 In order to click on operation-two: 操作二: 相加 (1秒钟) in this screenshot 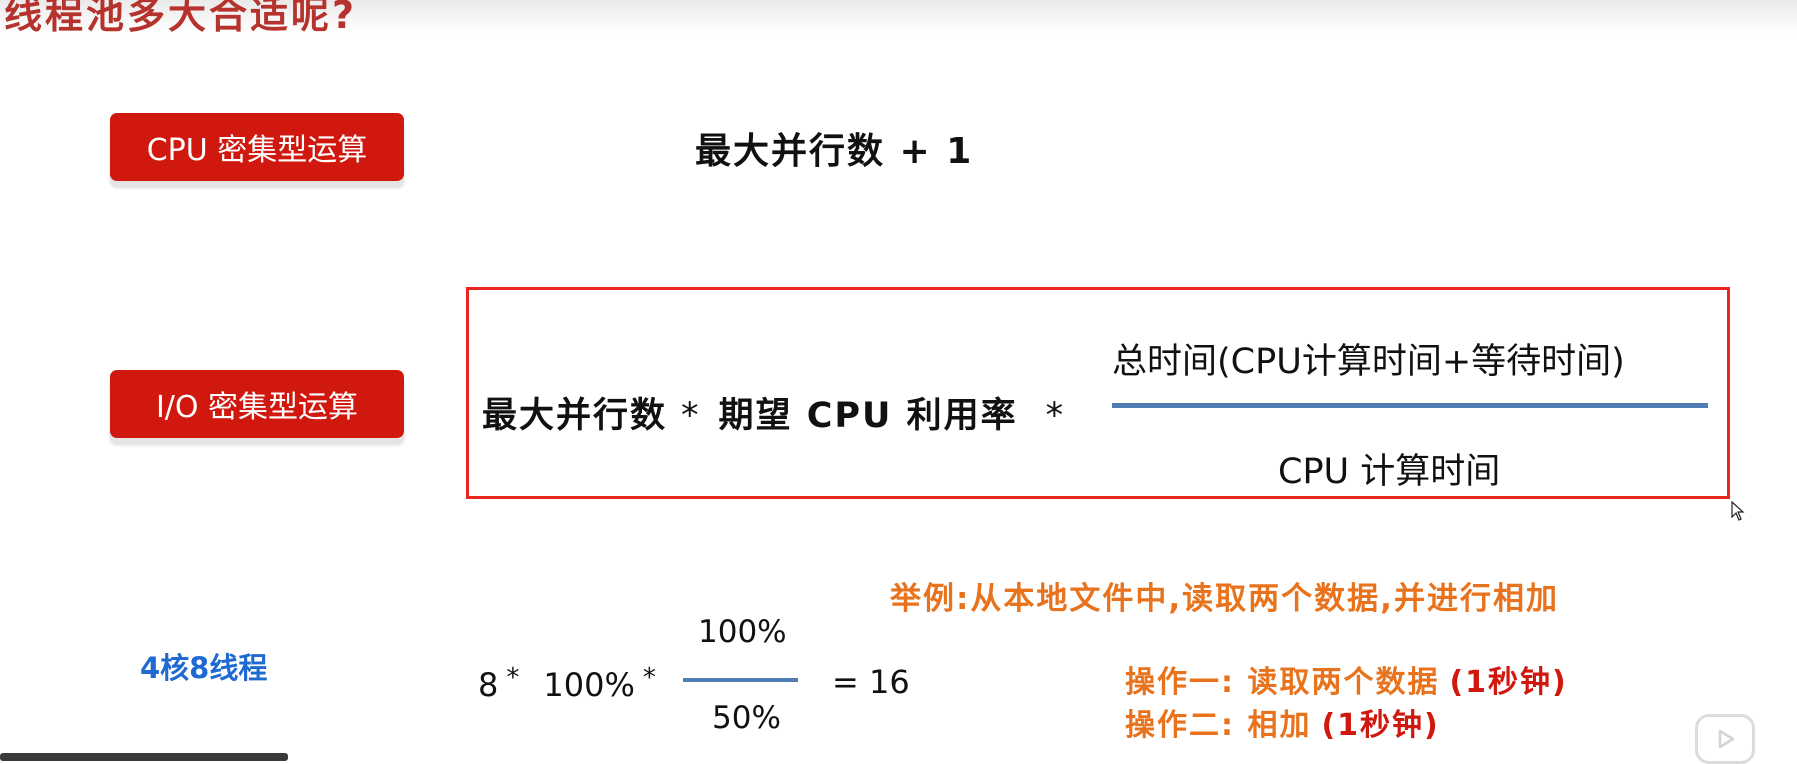, I will do `click(1282, 722)`.